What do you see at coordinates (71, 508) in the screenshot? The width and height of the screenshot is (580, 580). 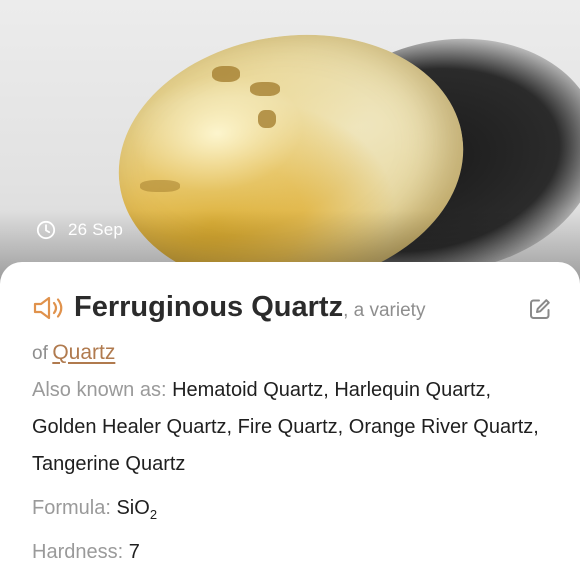 I see `formula-label: Formula:` at bounding box center [71, 508].